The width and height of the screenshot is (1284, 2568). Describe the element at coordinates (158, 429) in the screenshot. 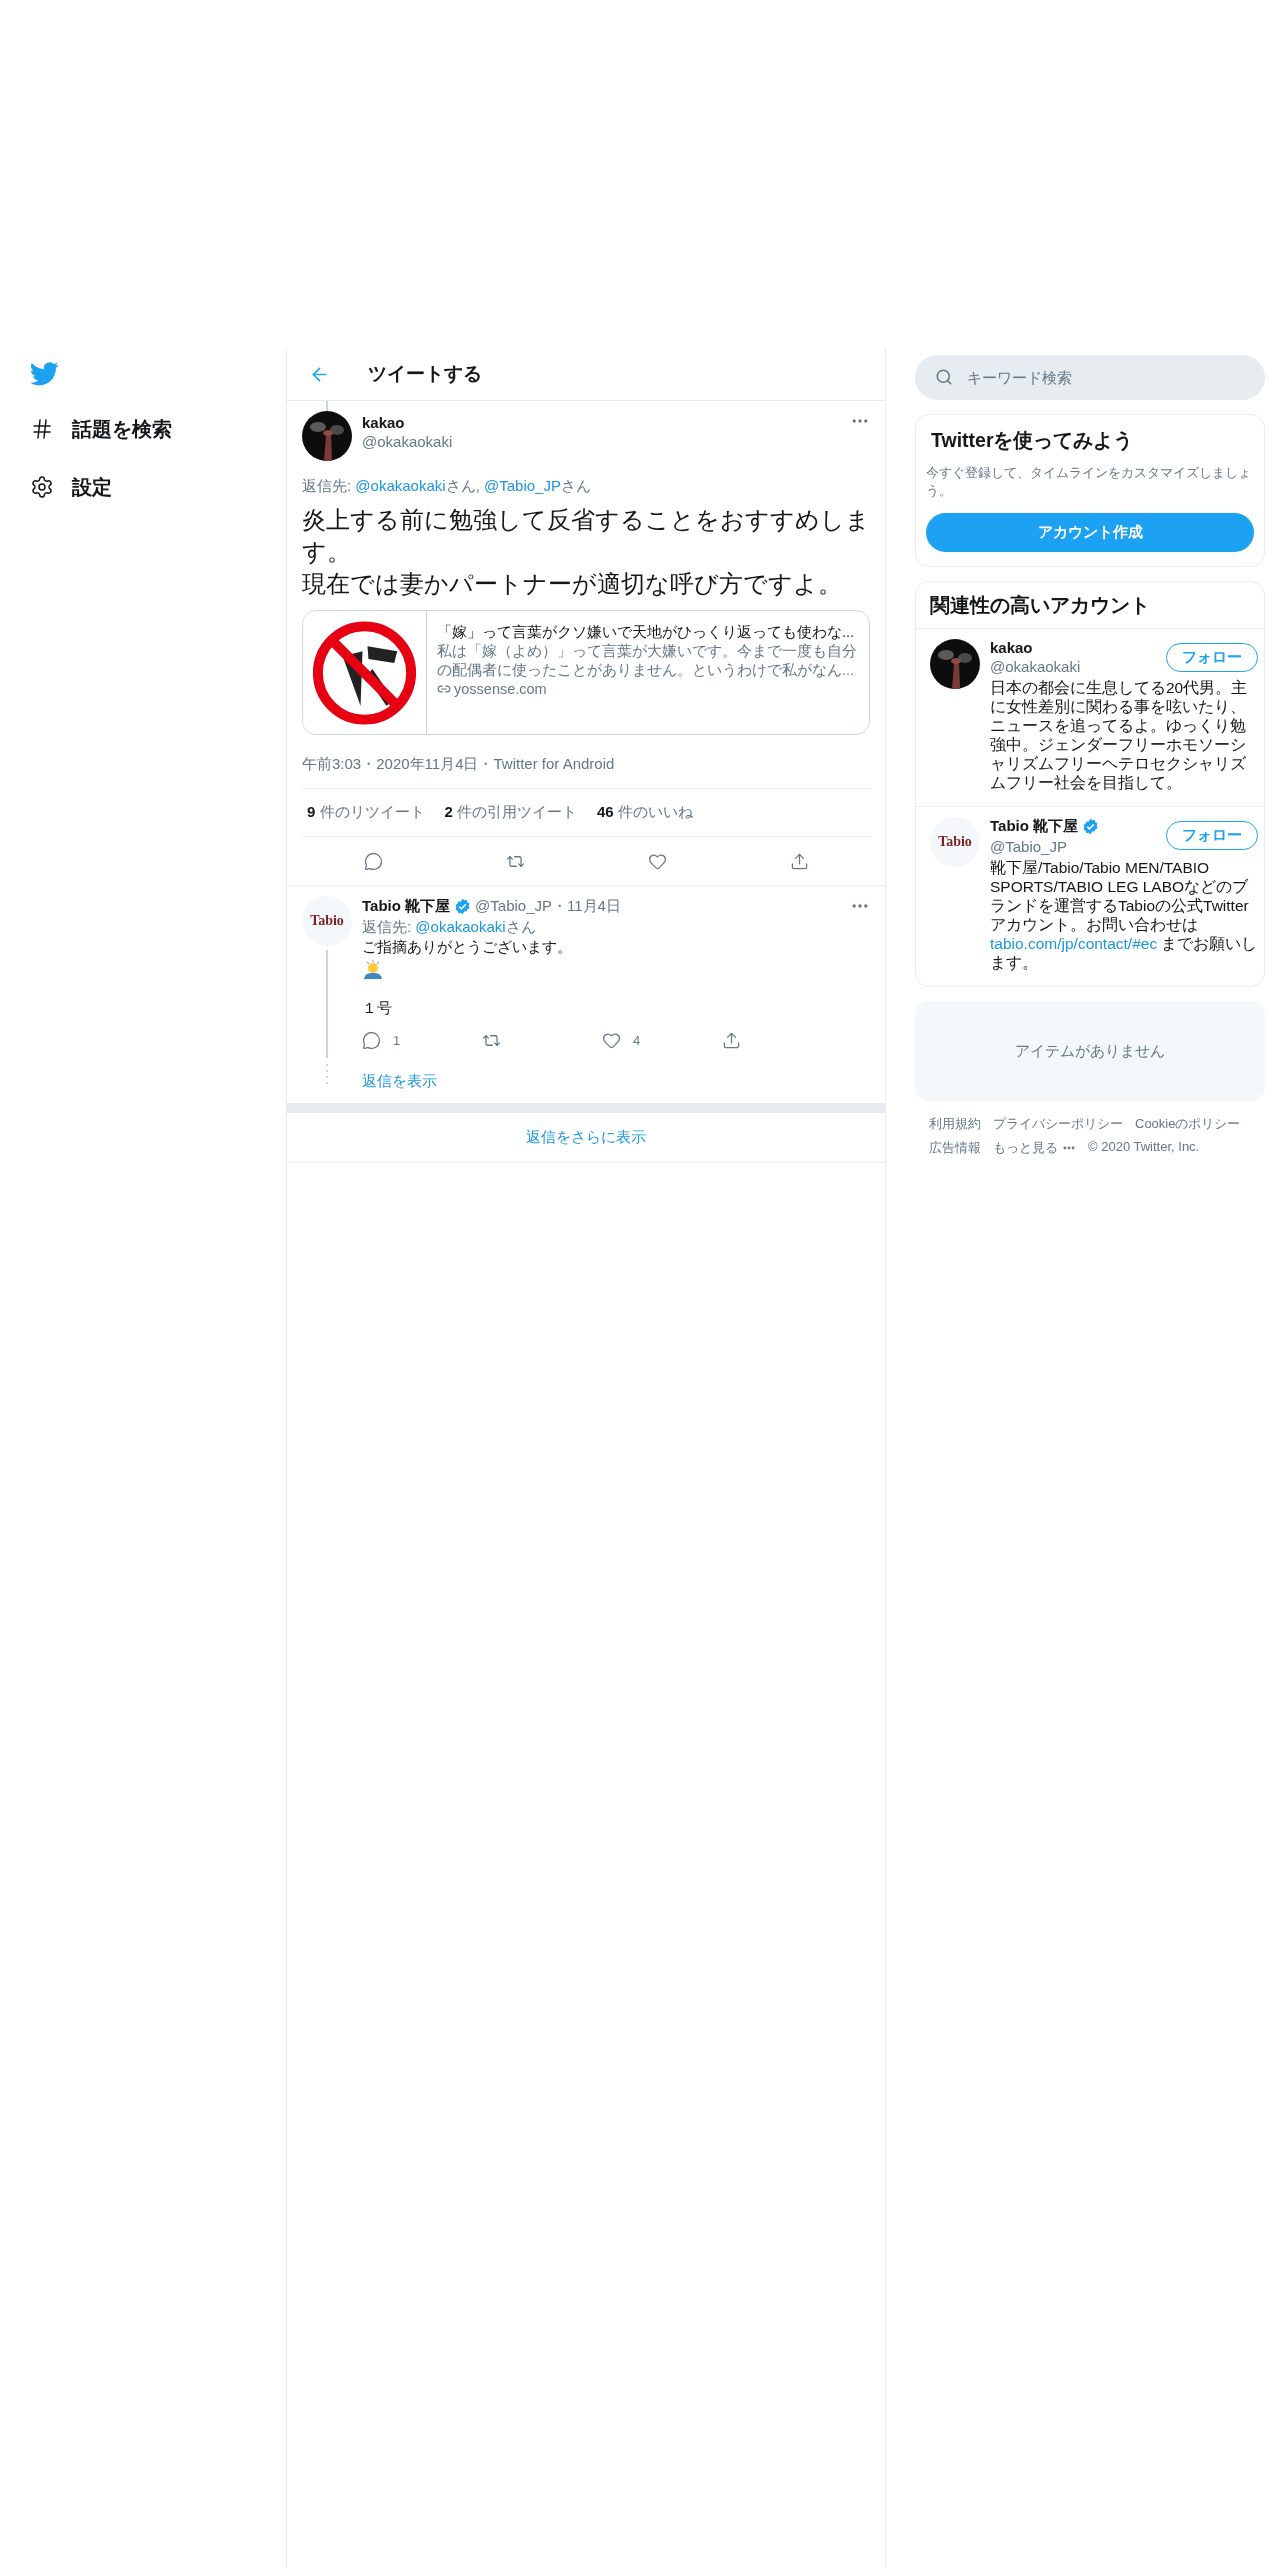

I see `sidebar-item: 話題を検索` at that location.